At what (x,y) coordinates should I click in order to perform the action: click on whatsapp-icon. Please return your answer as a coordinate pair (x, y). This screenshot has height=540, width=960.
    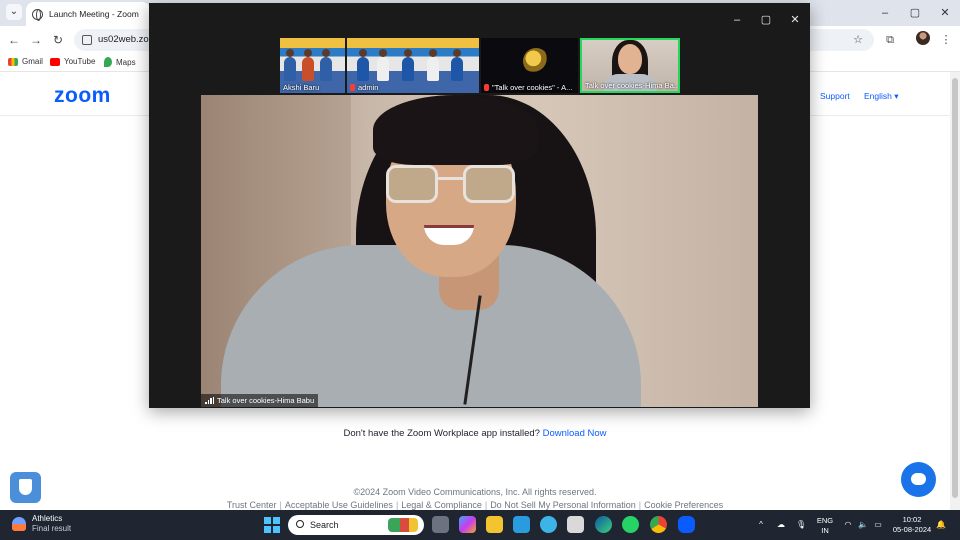
    Looking at the image, I should click on (630, 524).